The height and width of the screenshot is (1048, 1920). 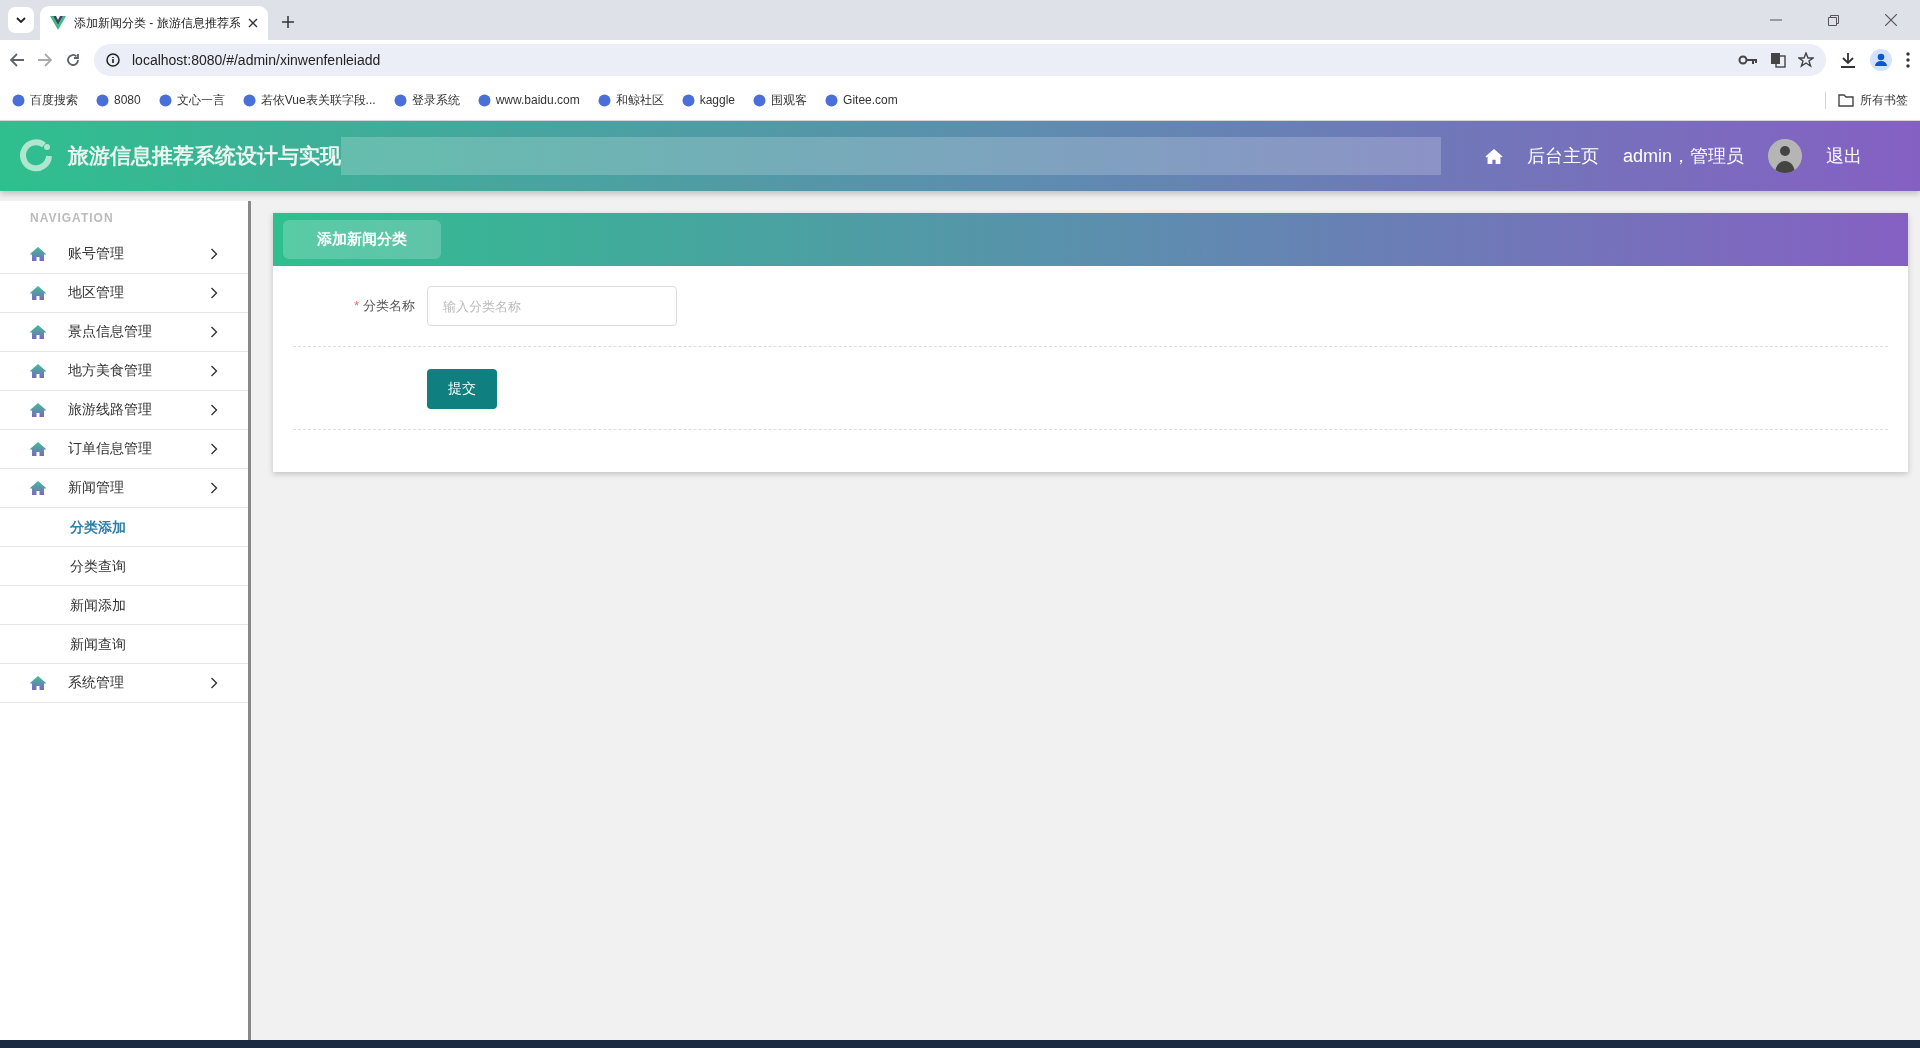 What do you see at coordinates (462, 389) in the screenshot?
I see `submit-button: 提交` at bounding box center [462, 389].